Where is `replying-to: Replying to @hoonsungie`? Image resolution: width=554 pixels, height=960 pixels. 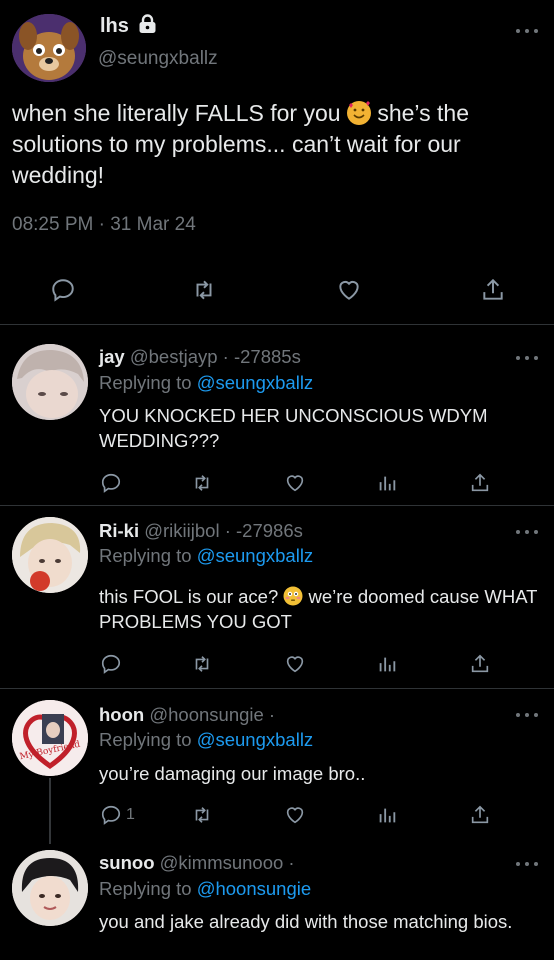 replying-to: Replying to @hoonsungie is located at coordinates (205, 888).